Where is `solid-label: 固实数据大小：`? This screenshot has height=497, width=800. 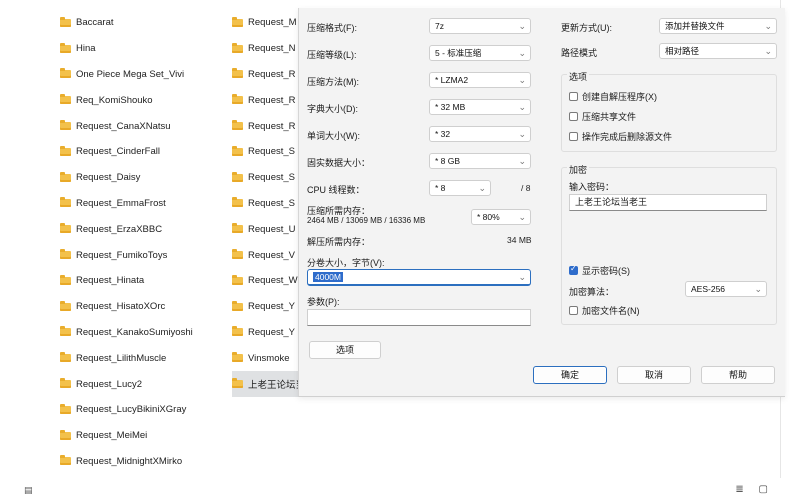 solid-label: 固实数据大小： is located at coordinates (339, 163).